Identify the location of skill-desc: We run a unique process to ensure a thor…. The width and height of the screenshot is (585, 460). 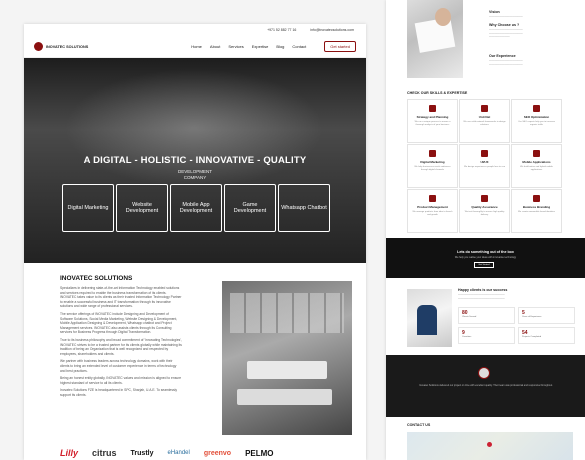
(432, 123).